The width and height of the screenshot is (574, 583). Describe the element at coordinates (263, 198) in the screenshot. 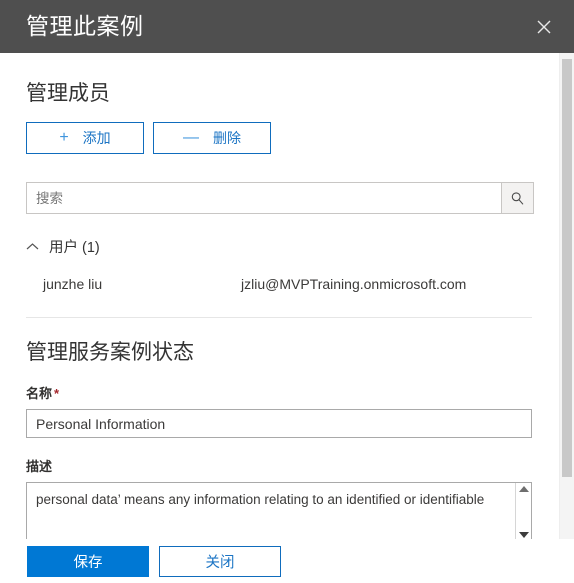

I see `search-input` at that location.